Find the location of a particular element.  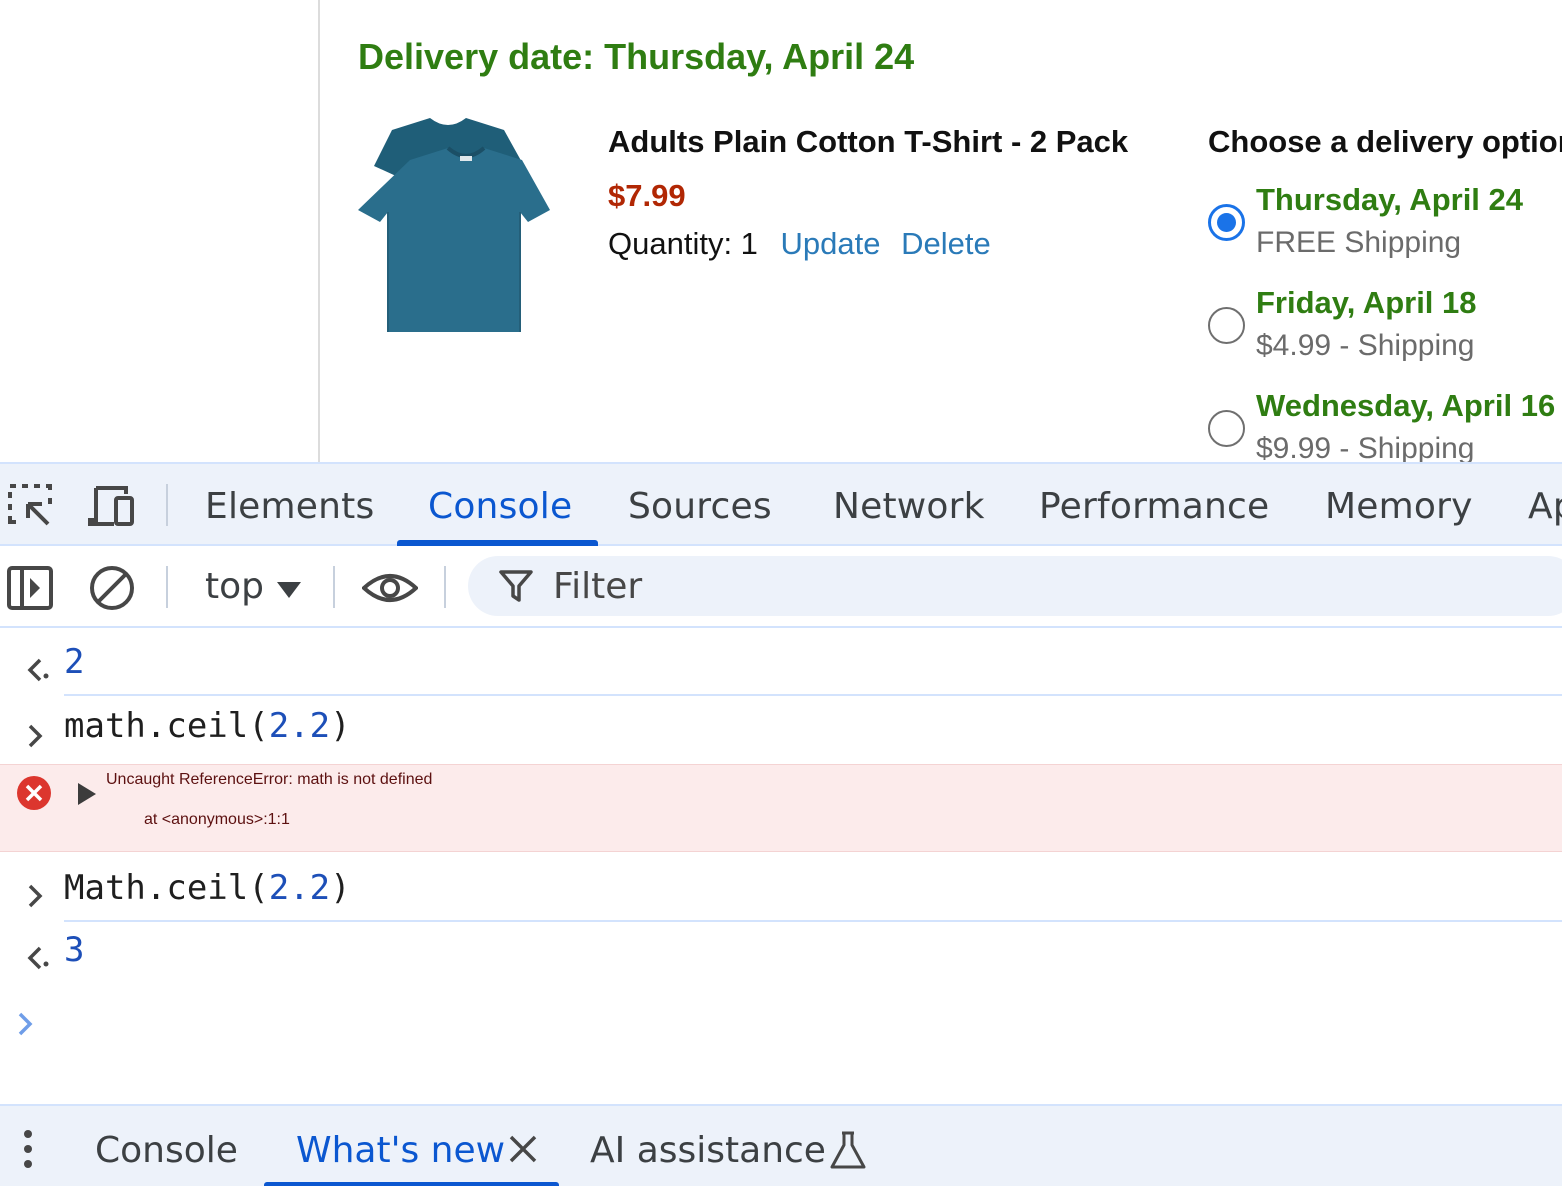

eye-icon is located at coordinates (390, 588).